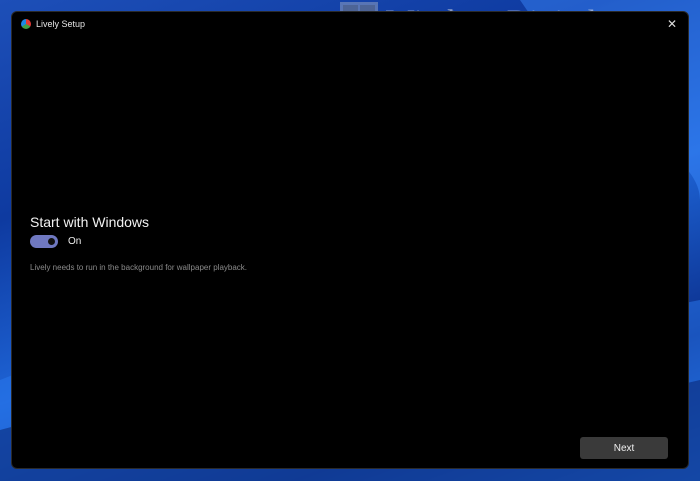  What do you see at coordinates (350, 24) in the screenshot?
I see `title-bar: Lively Setup ✕` at bounding box center [350, 24].